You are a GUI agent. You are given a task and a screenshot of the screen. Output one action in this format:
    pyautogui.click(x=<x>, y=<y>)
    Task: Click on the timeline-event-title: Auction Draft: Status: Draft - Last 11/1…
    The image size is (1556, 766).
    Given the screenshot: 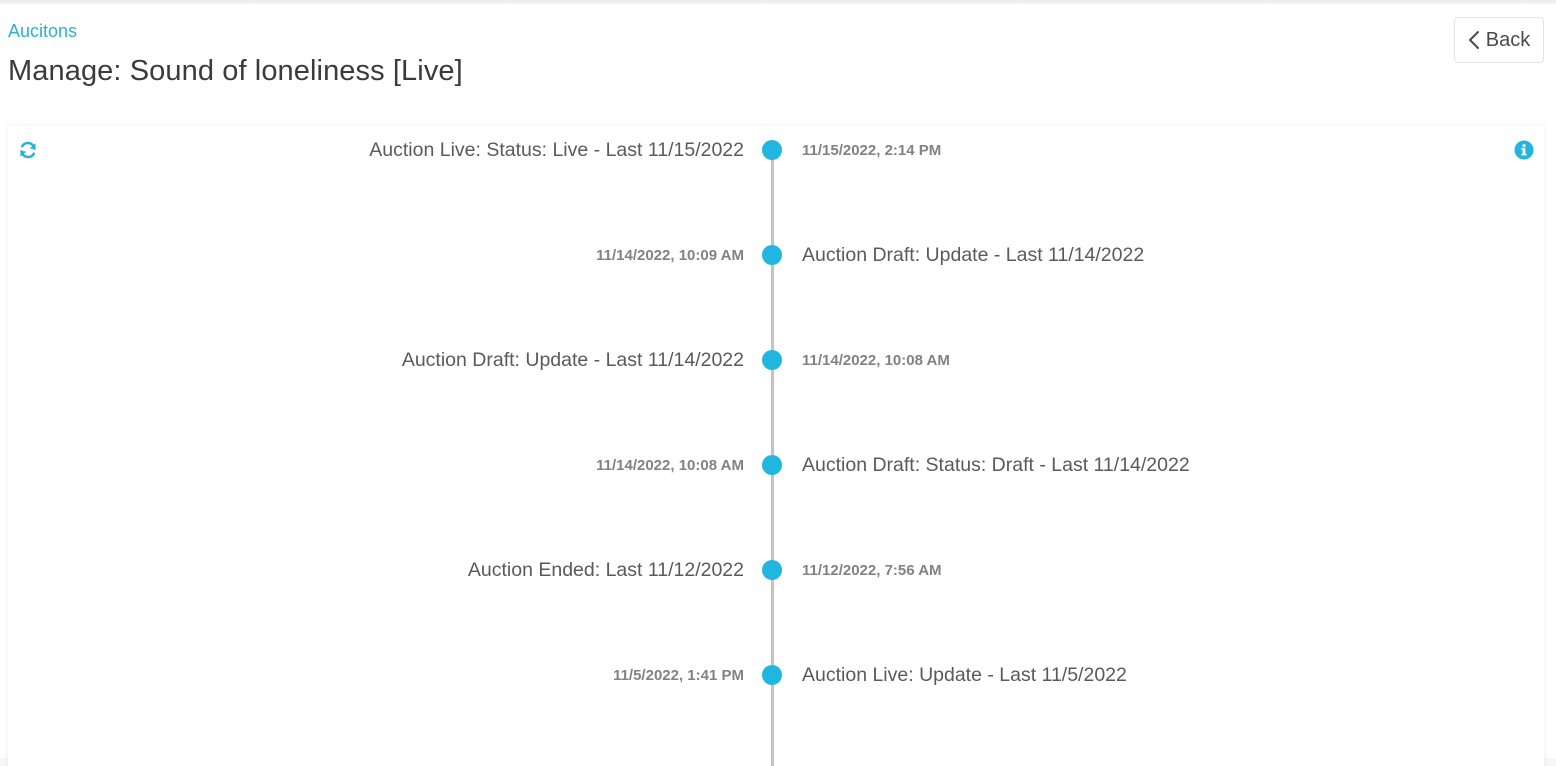 What is the action you would take?
    pyautogui.click(x=996, y=465)
    